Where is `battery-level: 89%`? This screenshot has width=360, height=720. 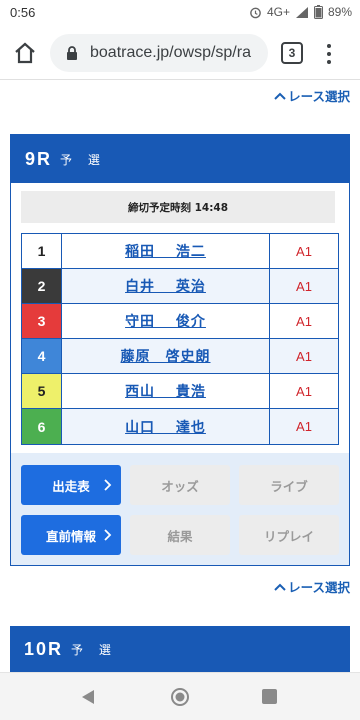
battery-level: 89% is located at coordinates (339, 12).